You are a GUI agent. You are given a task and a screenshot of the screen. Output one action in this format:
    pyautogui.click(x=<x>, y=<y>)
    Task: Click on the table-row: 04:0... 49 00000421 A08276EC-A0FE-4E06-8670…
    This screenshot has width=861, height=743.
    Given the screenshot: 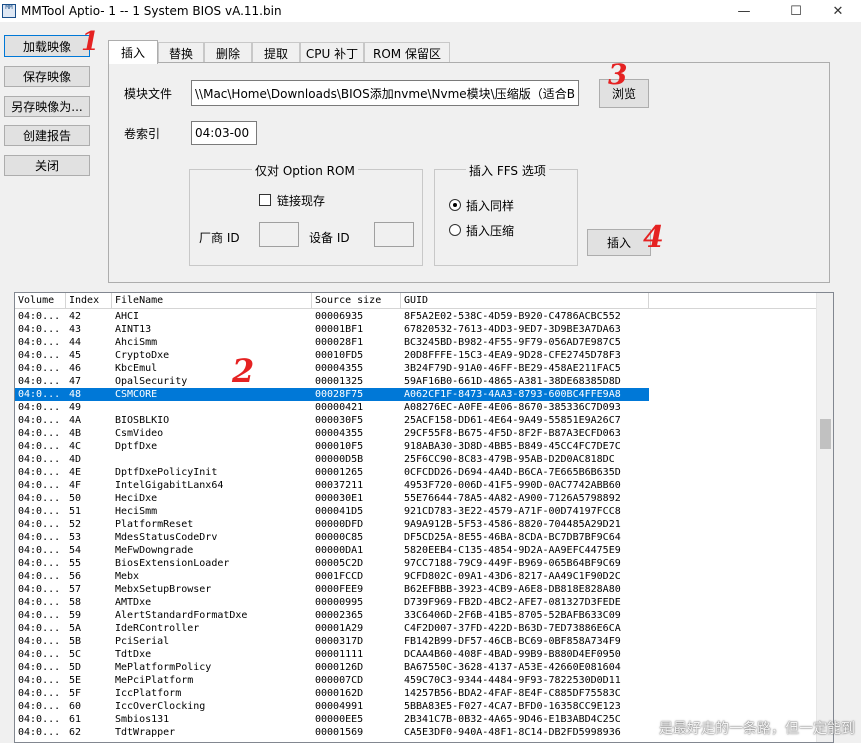 What is the action you would take?
    pyautogui.click(x=332, y=407)
    